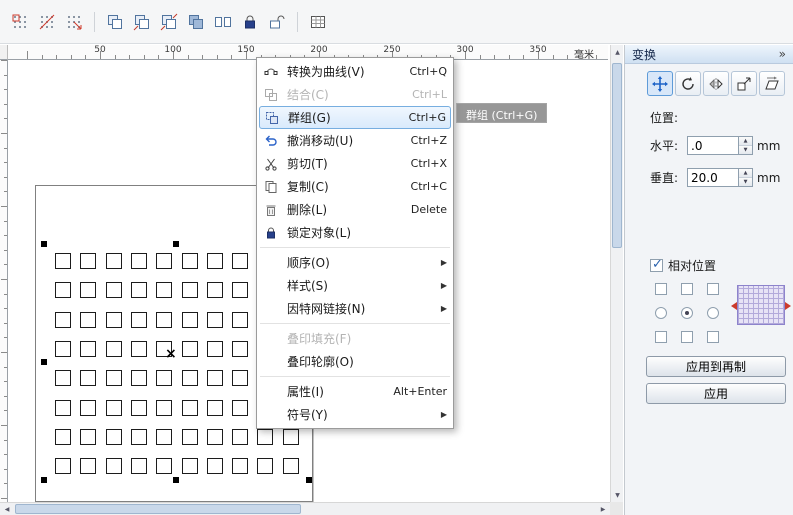 Image resolution: width=793 pixels, height=515 pixels. Describe the element at coordinates (744, 83) in the screenshot. I see `size-tool-button` at that location.